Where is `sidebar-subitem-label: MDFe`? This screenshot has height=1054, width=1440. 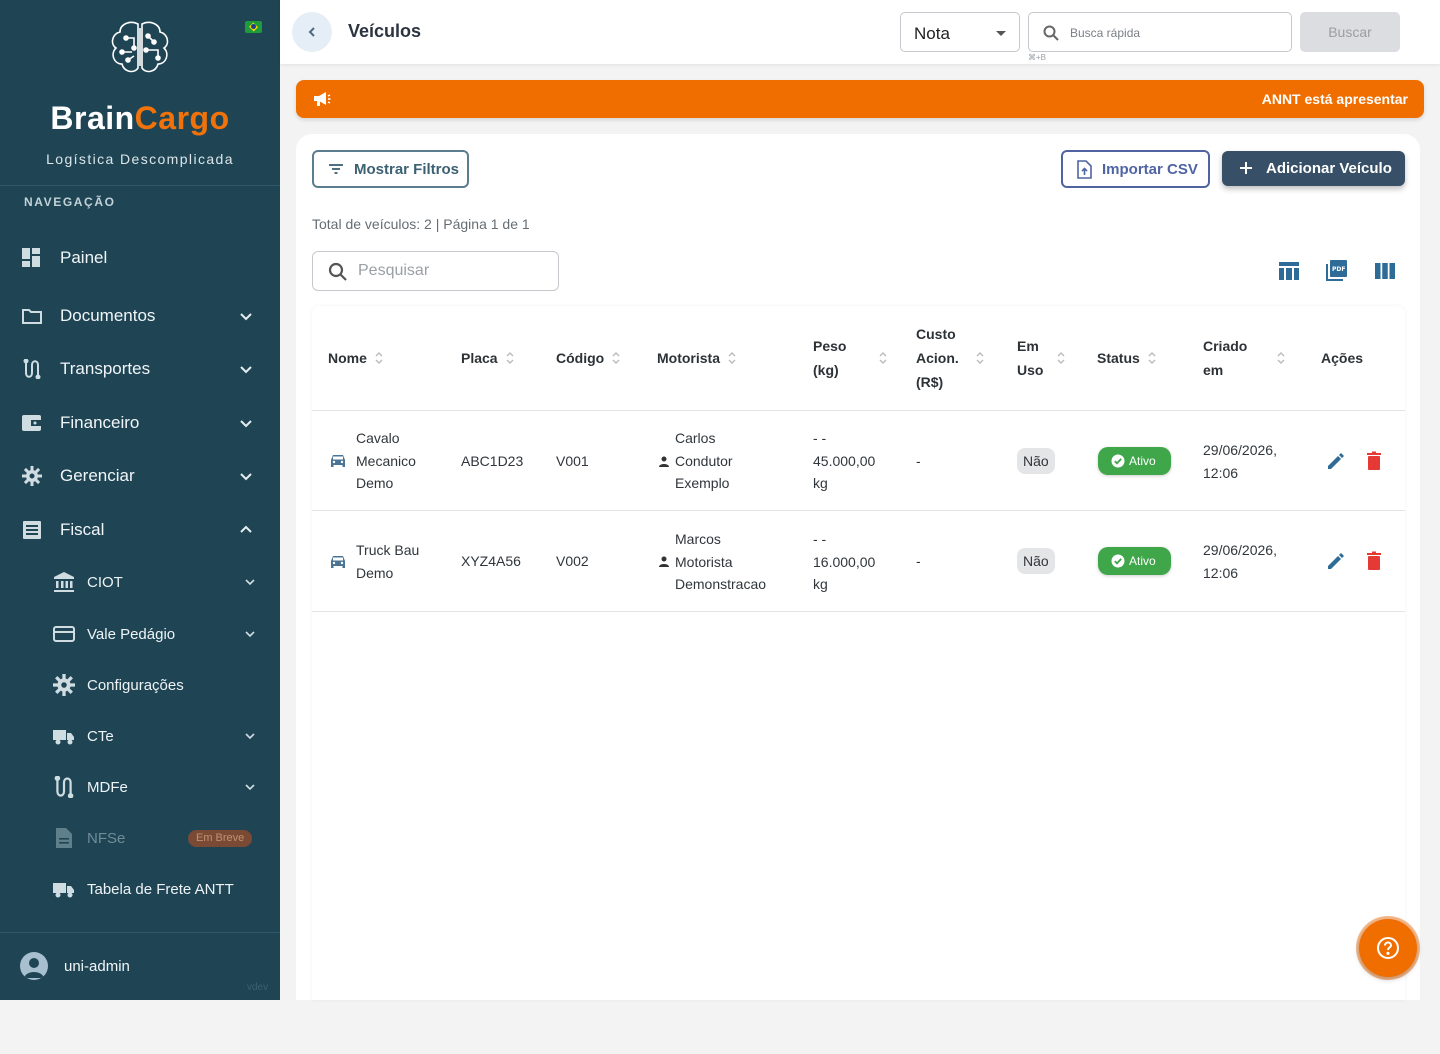
sidebar-subitem-label: MDFe is located at coordinates (107, 787).